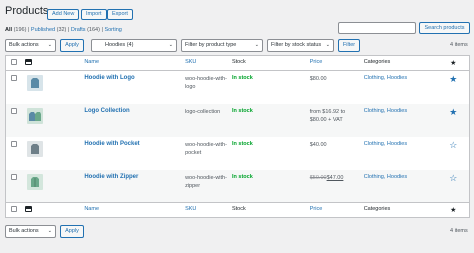  What do you see at coordinates (14, 62) in the screenshot?
I see `select-all-checkbox` at bounding box center [14, 62].